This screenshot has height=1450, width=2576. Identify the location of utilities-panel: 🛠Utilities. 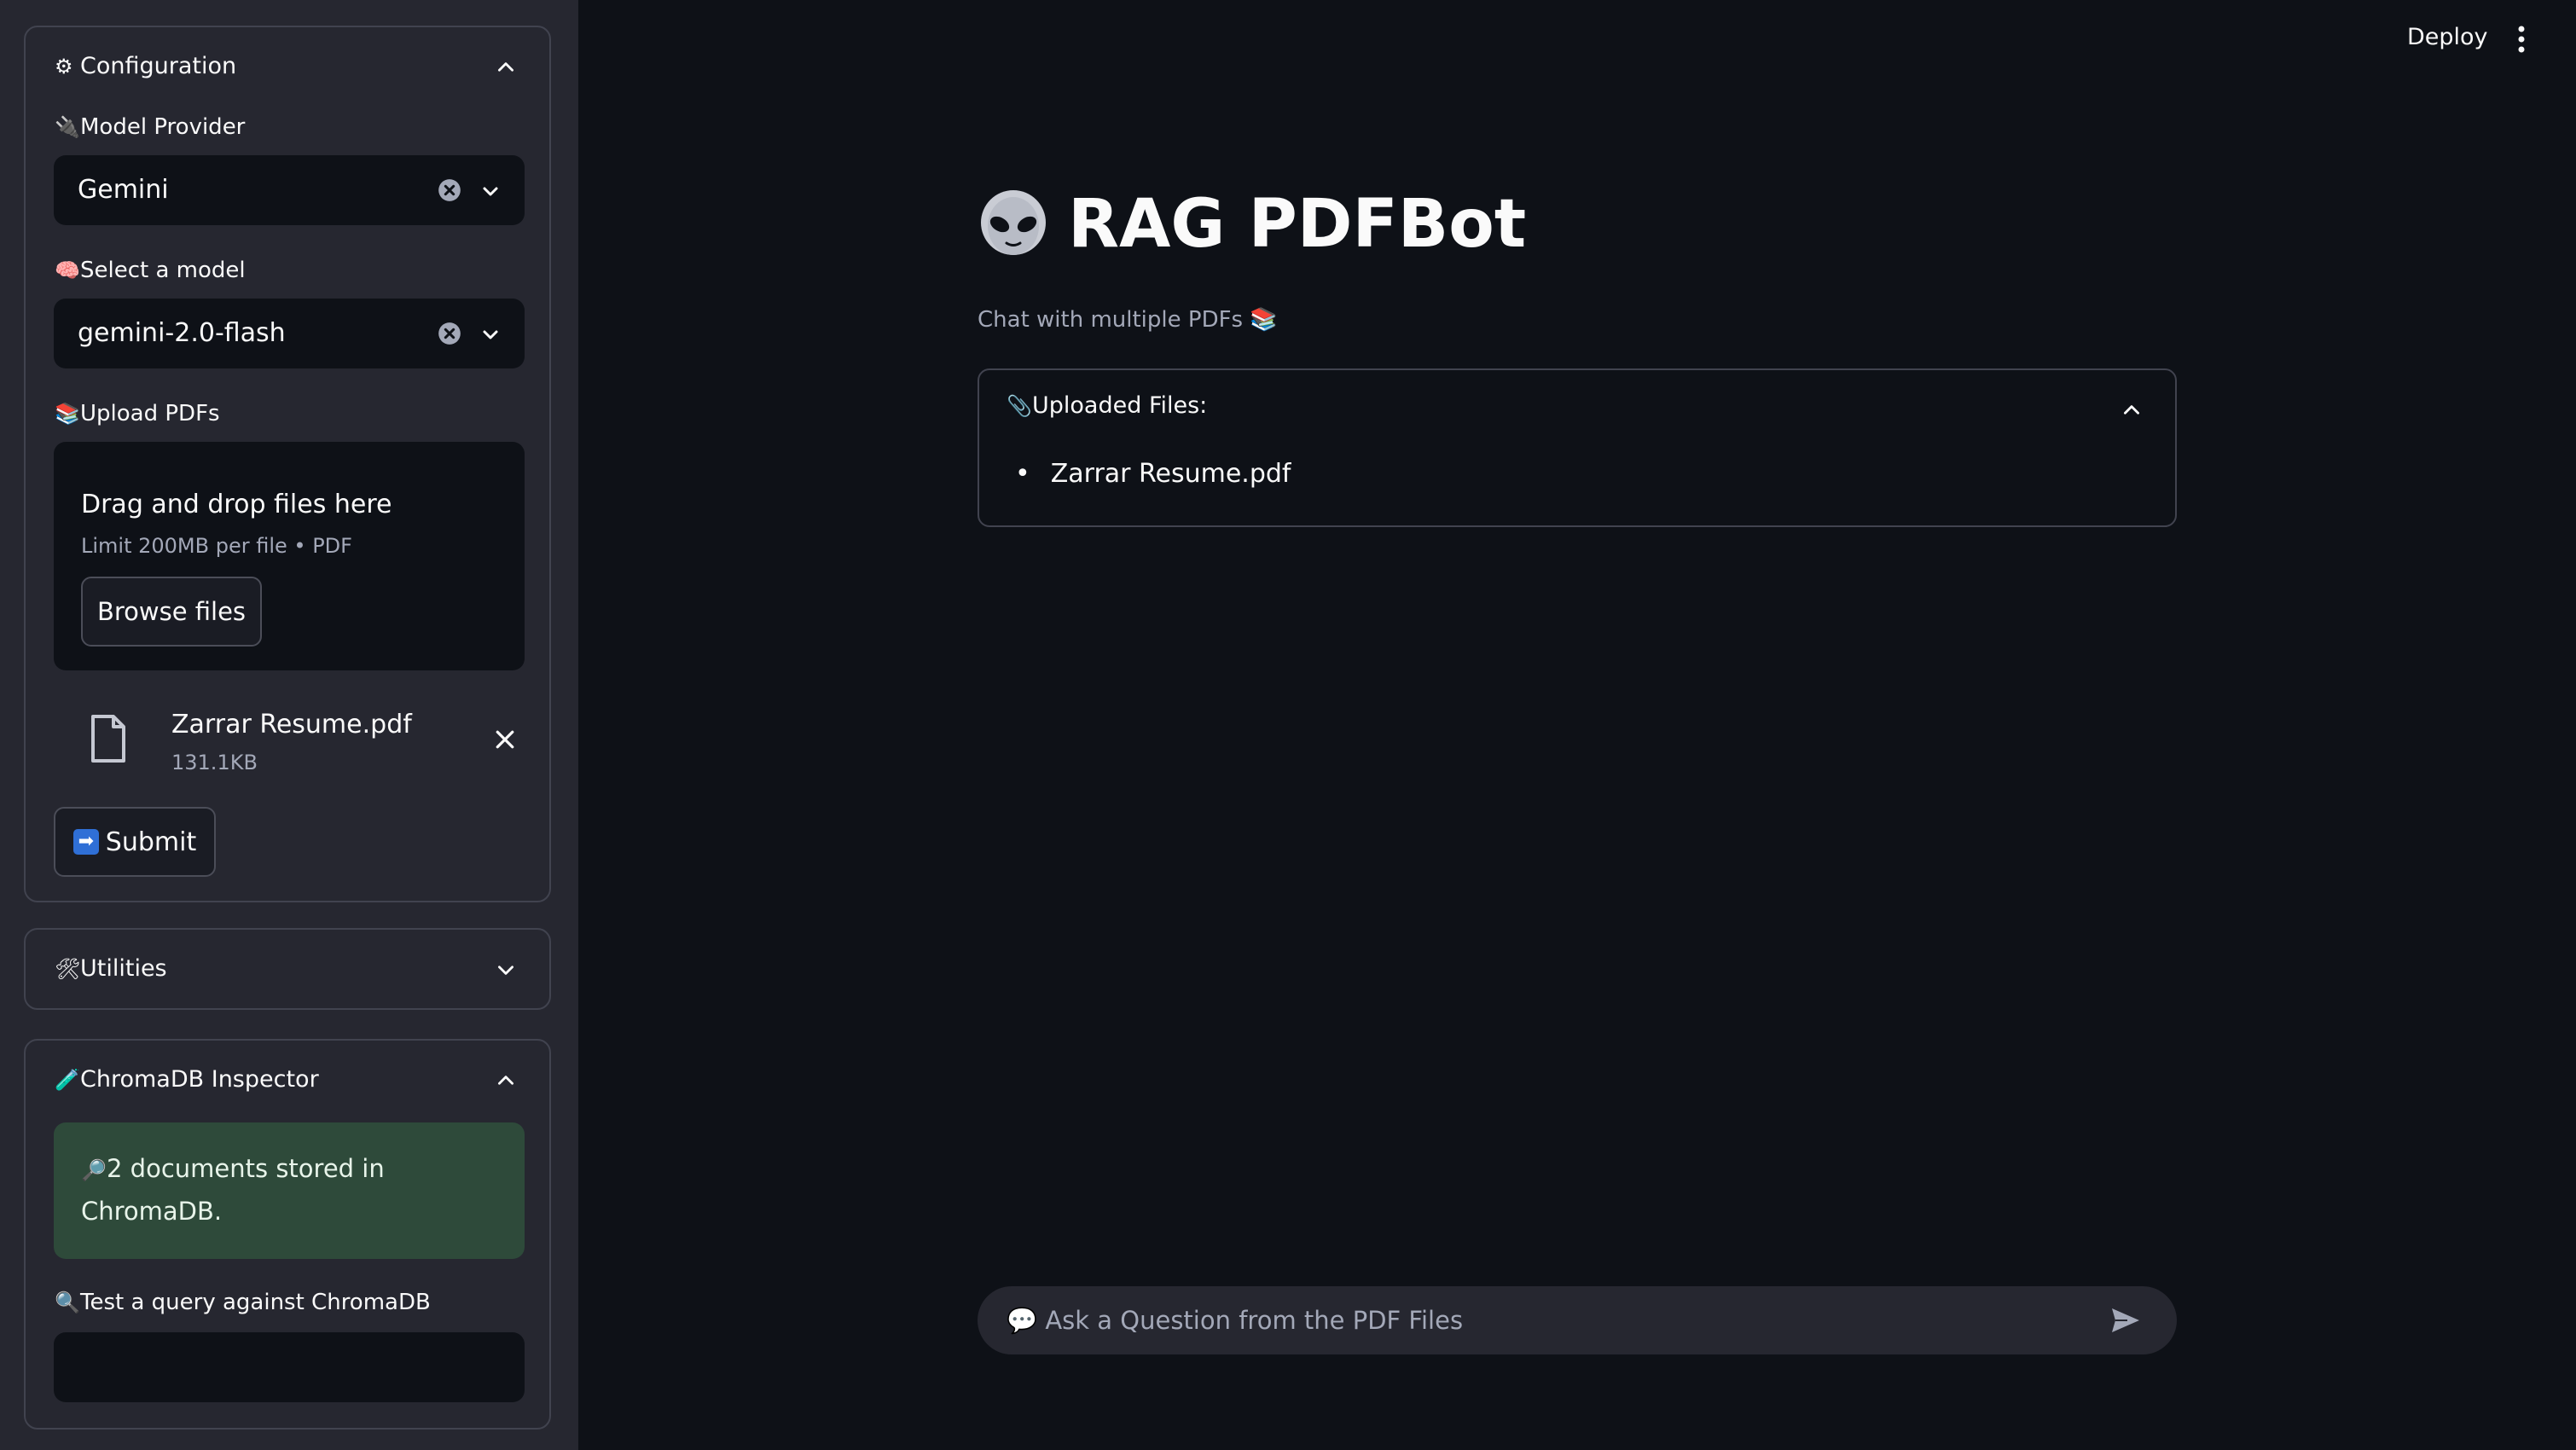
(287, 969).